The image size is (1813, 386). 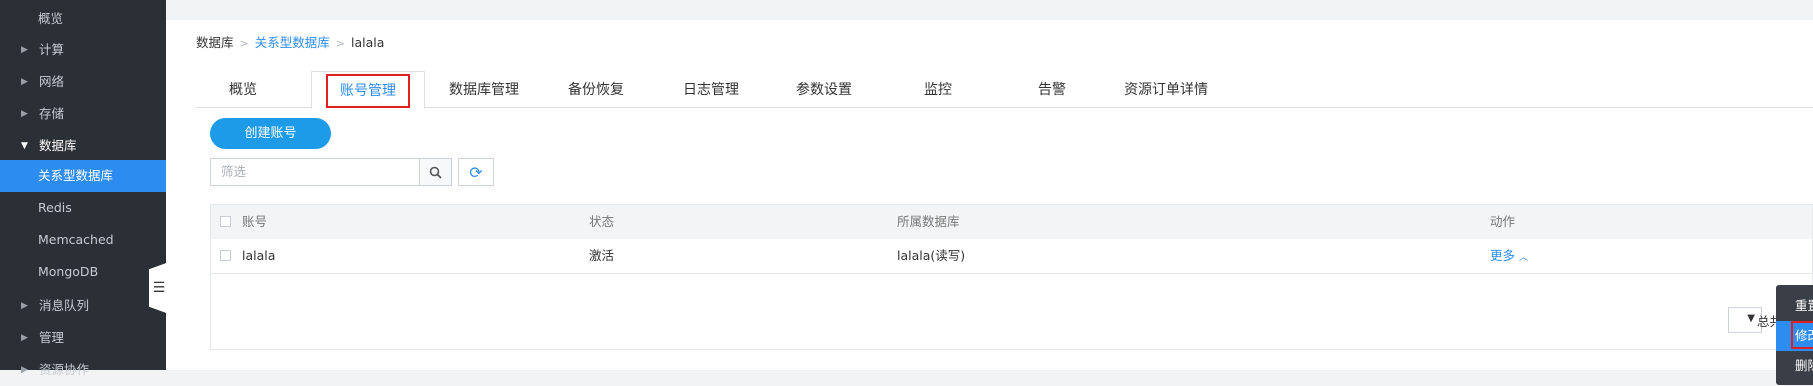 What do you see at coordinates (52, 337) in the screenshot?
I see `sidebar-item-label: 管理` at bounding box center [52, 337].